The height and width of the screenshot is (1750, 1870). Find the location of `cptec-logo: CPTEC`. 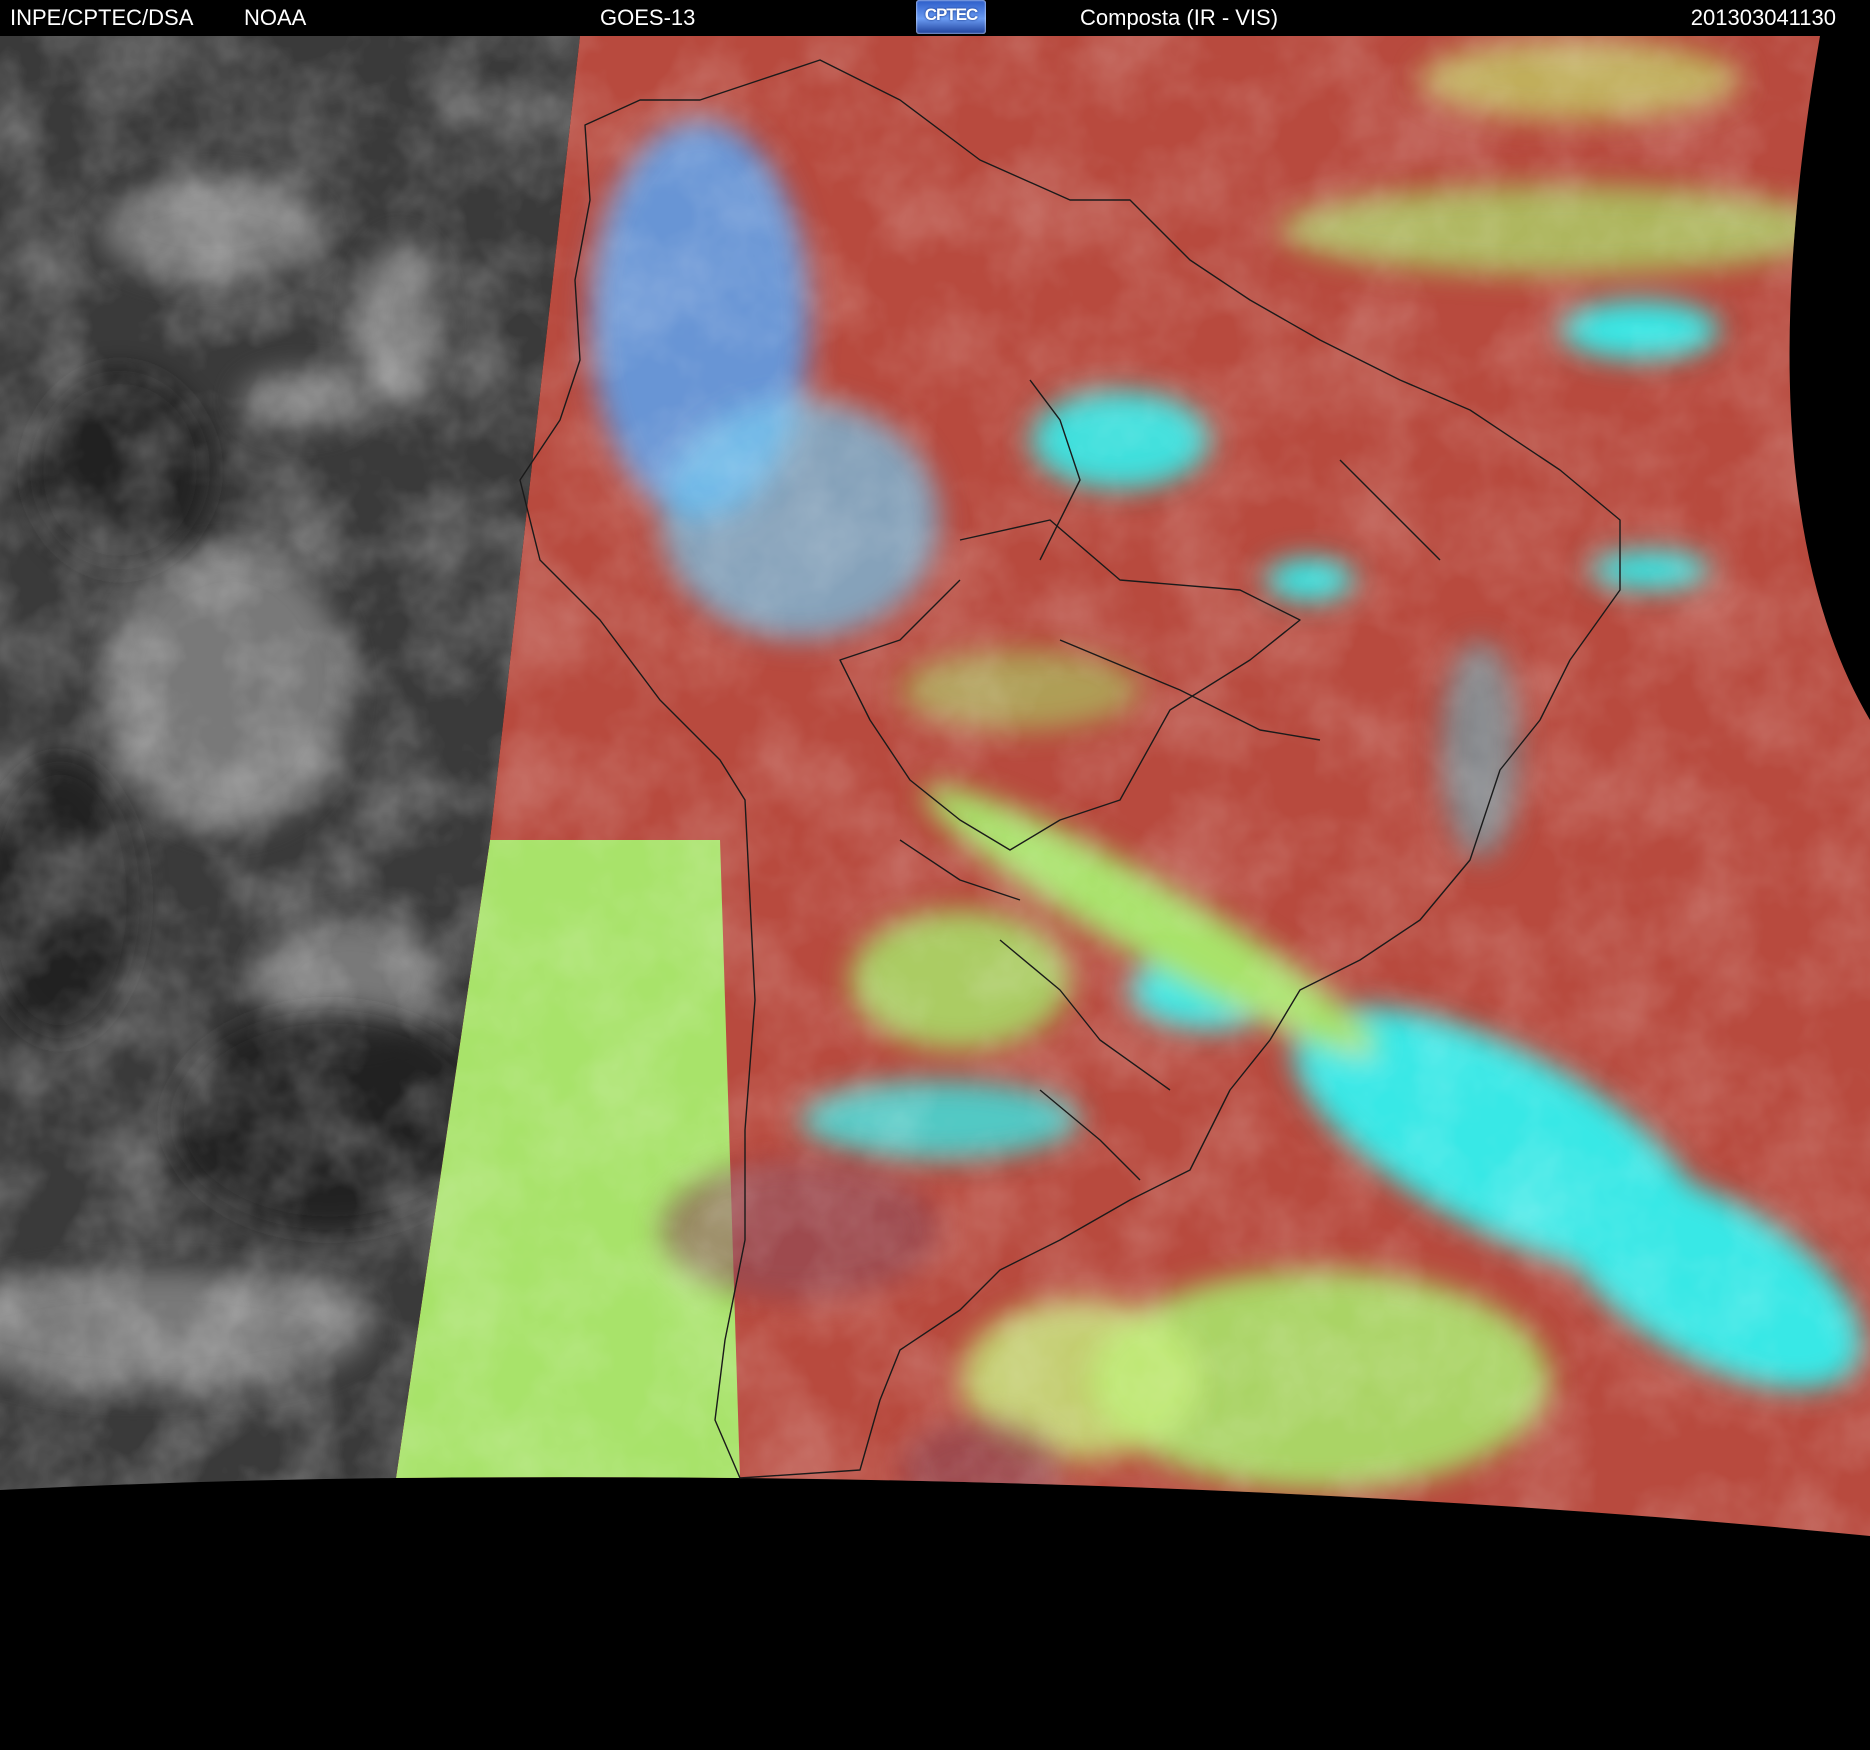

cptec-logo: CPTEC is located at coordinates (951, 17).